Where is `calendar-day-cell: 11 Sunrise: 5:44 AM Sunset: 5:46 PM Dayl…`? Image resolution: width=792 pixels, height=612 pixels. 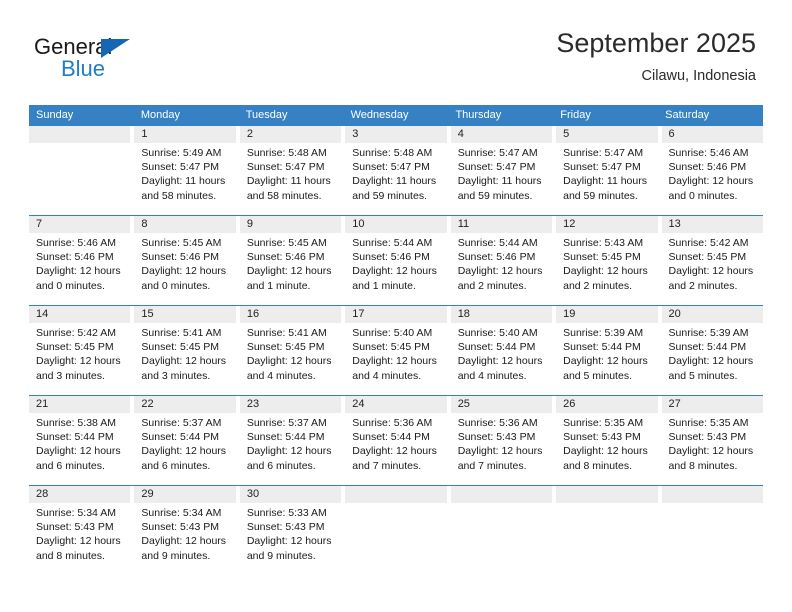 calendar-day-cell: 11 Sunrise: 5:44 AM Sunset: 5:46 PM Dayl… is located at coordinates (501, 260).